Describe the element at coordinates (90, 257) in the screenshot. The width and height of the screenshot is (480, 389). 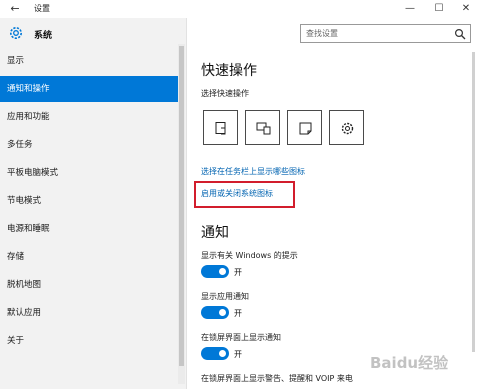
I see `sidebar-item-storage: 存储` at that location.